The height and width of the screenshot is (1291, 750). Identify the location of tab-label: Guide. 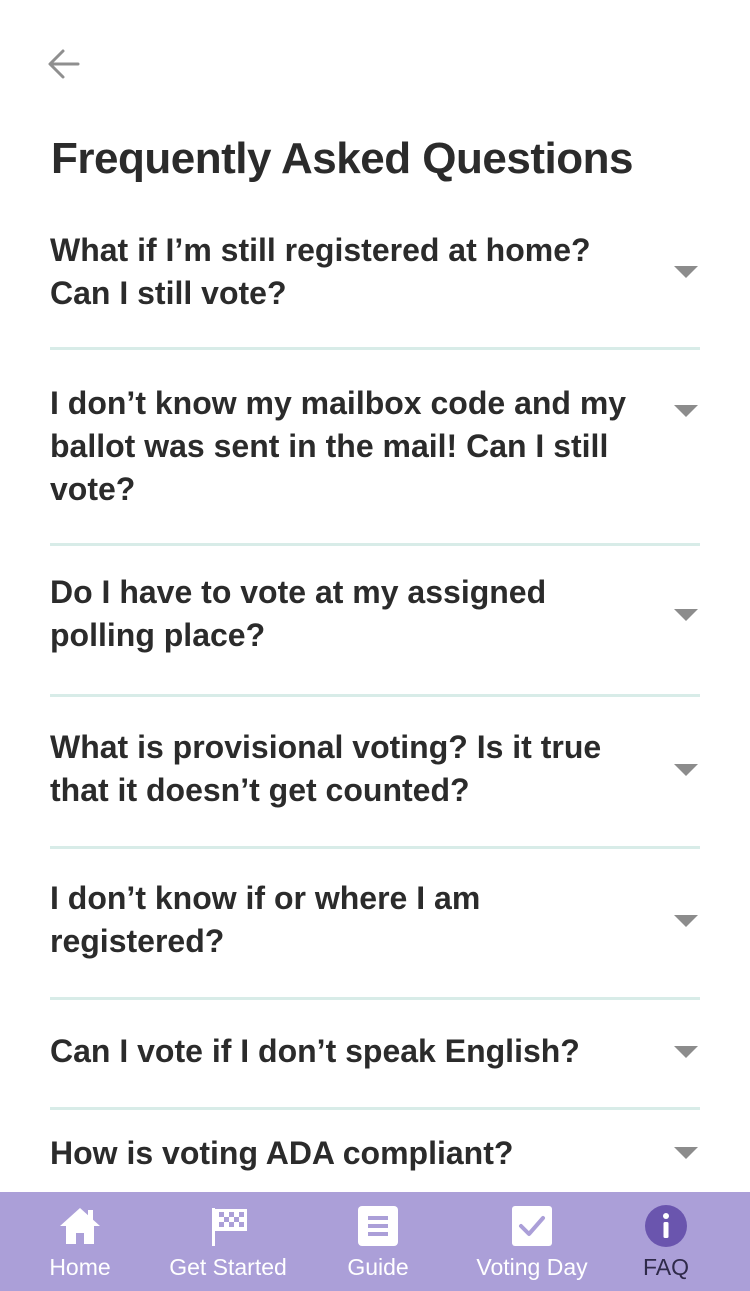
(378, 1267).